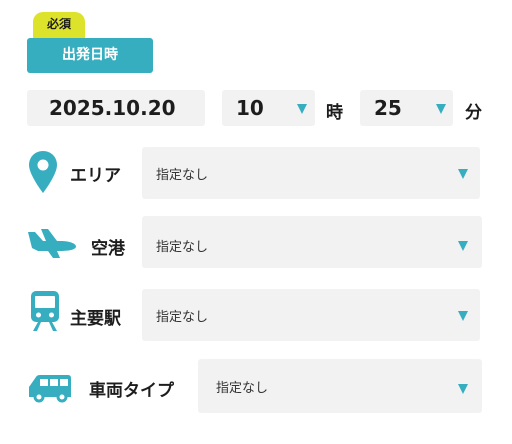 This screenshot has width=512, height=444. What do you see at coordinates (43, 172) in the screenshot?
I see `map-pin-icon` at bounding box center [43, 172].